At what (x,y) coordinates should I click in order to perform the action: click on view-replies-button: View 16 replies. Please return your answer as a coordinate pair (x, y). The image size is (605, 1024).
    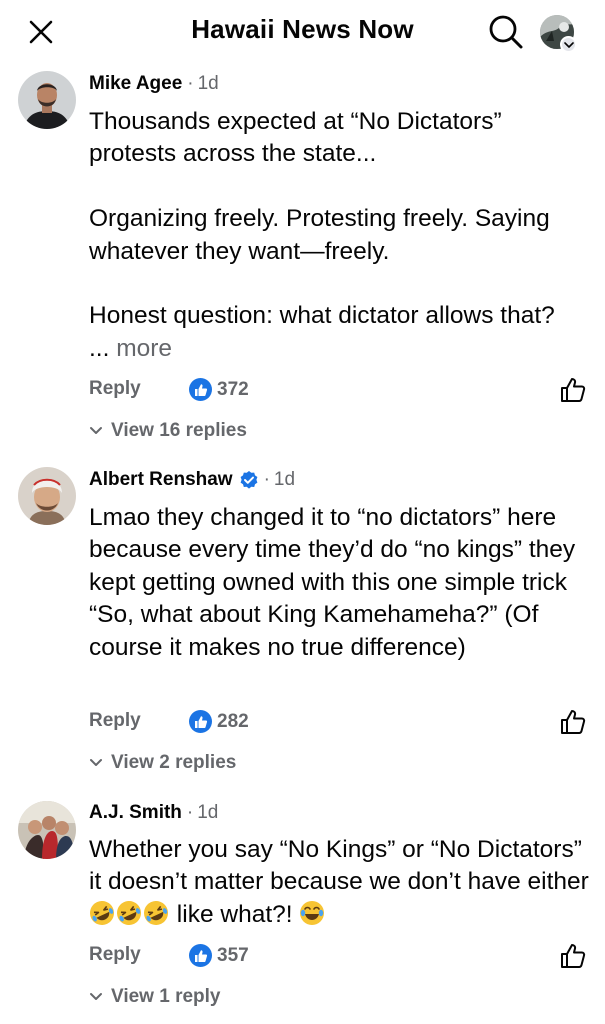
    Looking at the image, I should click on (168, 431).